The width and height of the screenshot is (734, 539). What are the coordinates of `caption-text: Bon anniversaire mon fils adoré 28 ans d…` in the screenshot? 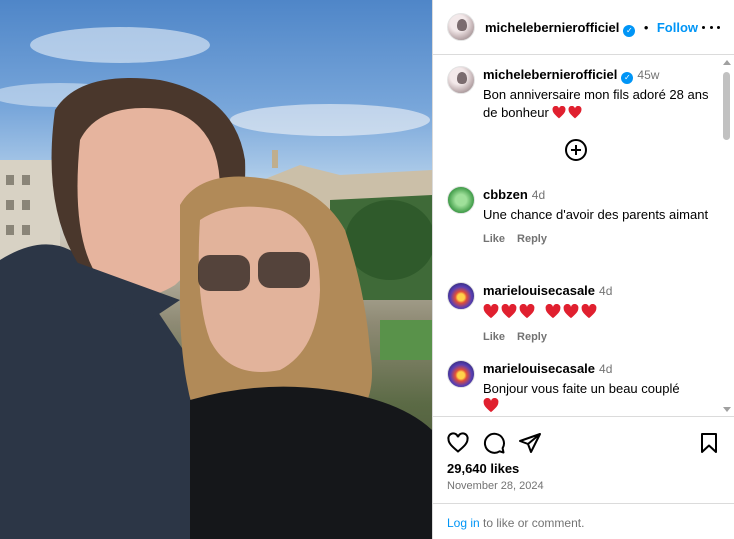 It's located at (596, 103).